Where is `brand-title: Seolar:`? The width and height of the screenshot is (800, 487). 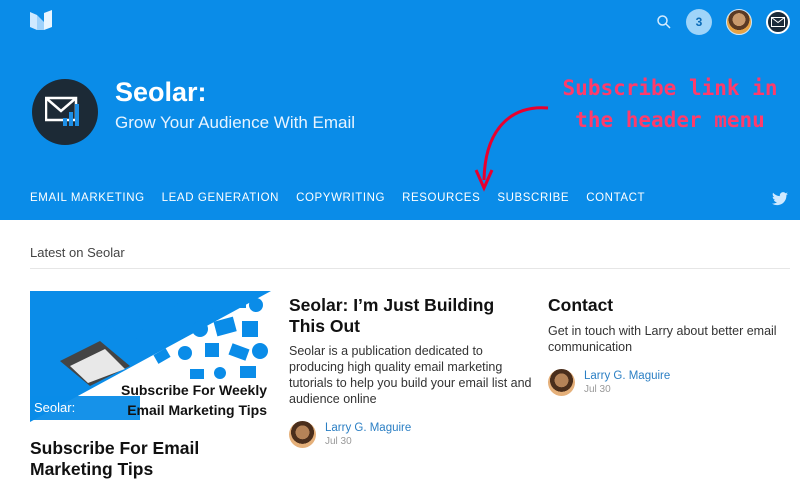
brand-title: Seolar: is located at coordinates (161, 92).